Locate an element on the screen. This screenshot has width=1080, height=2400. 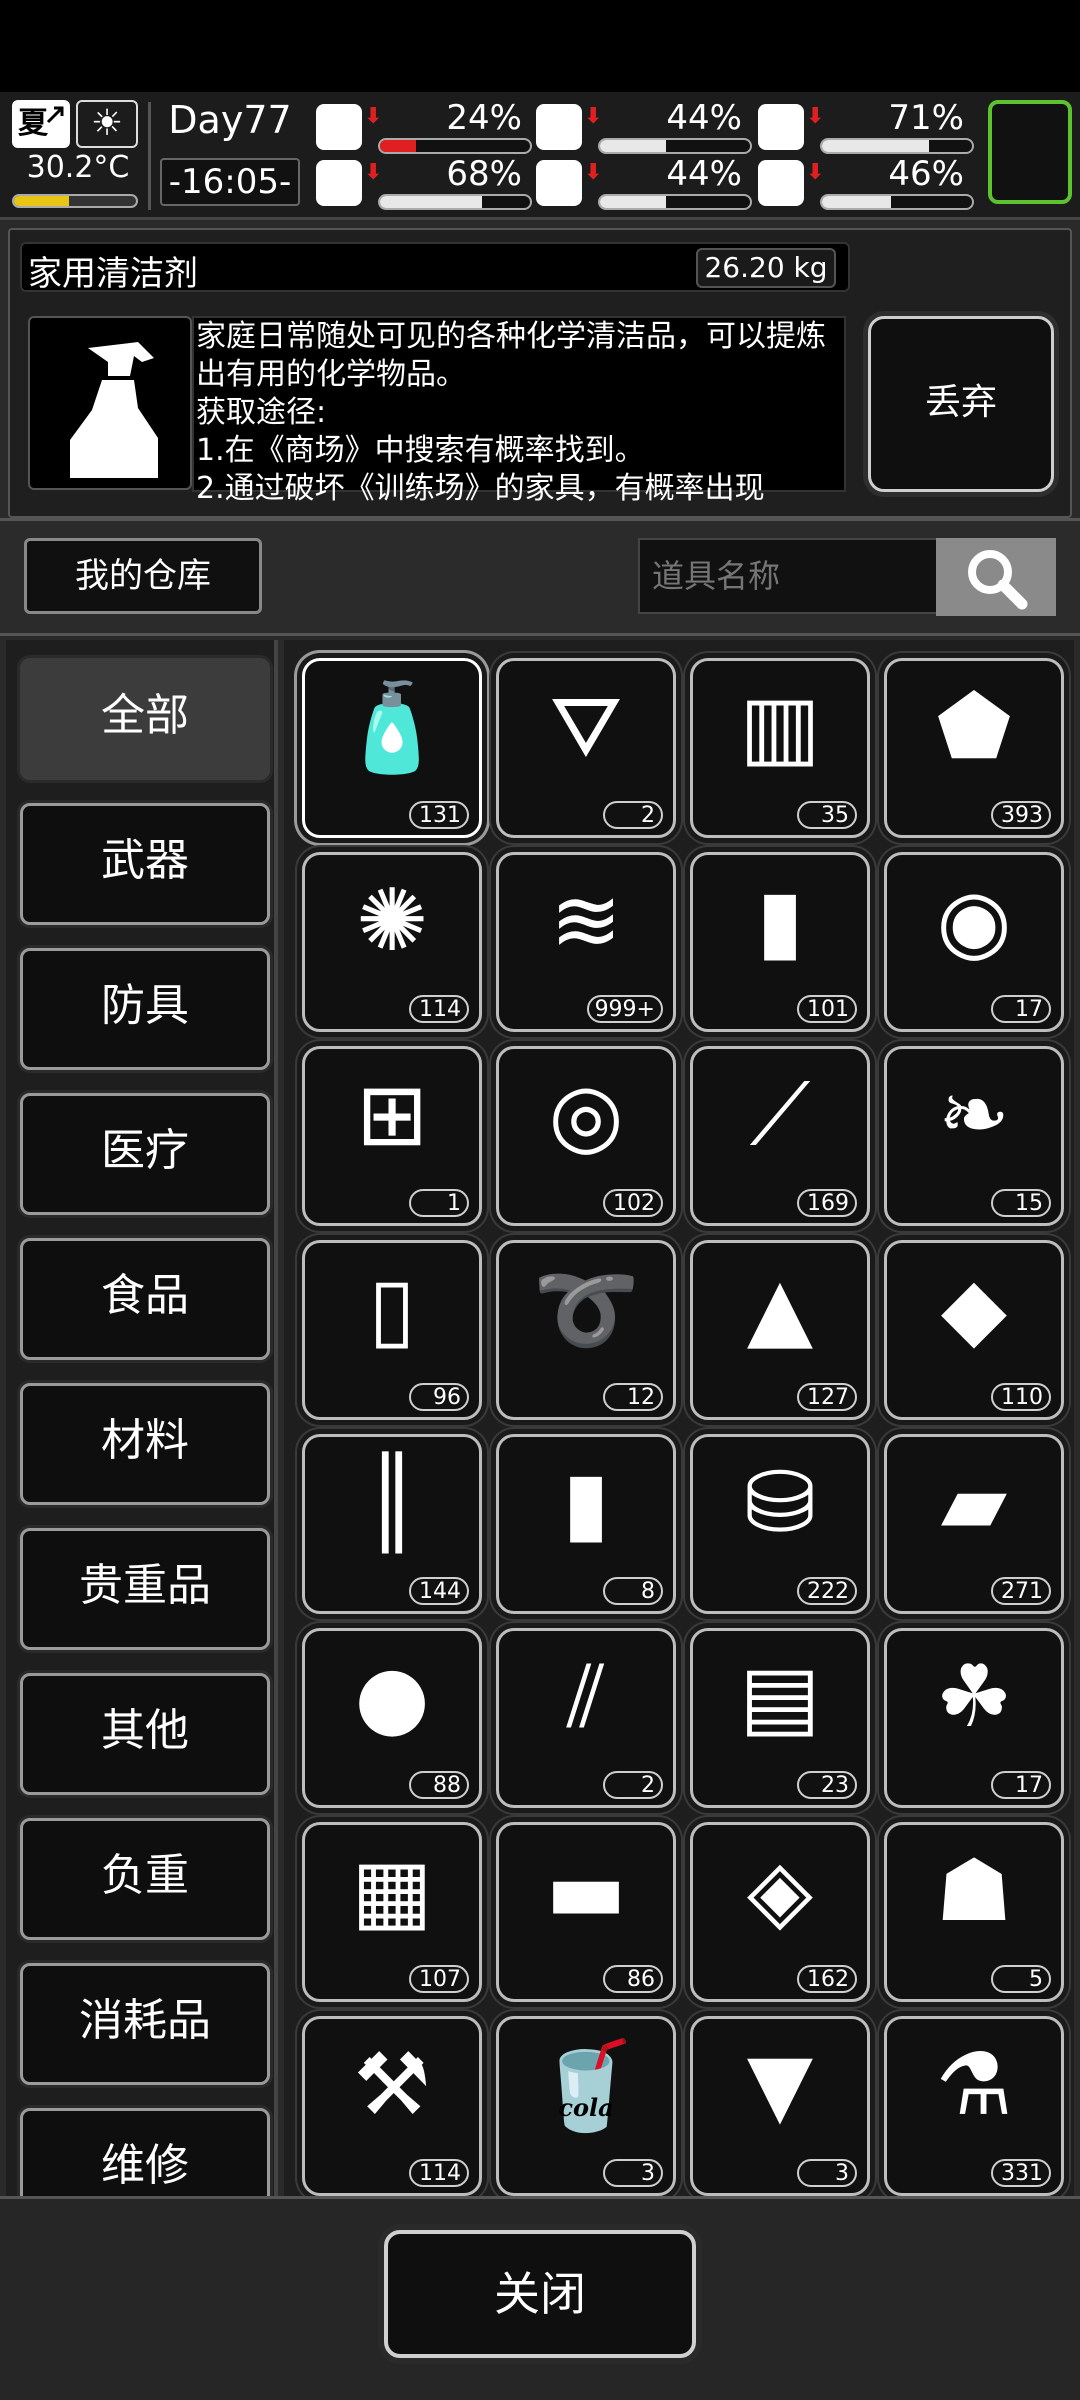
inventory-slot: ● 88 is located at coordinates (392, 1718).